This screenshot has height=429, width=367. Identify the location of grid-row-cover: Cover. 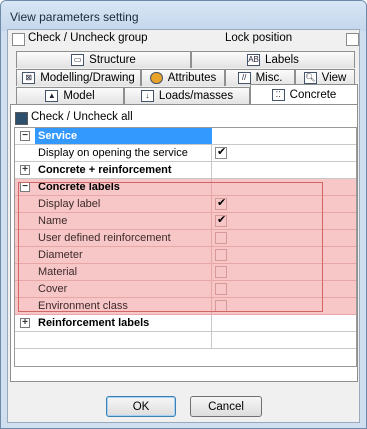
(185, 289).